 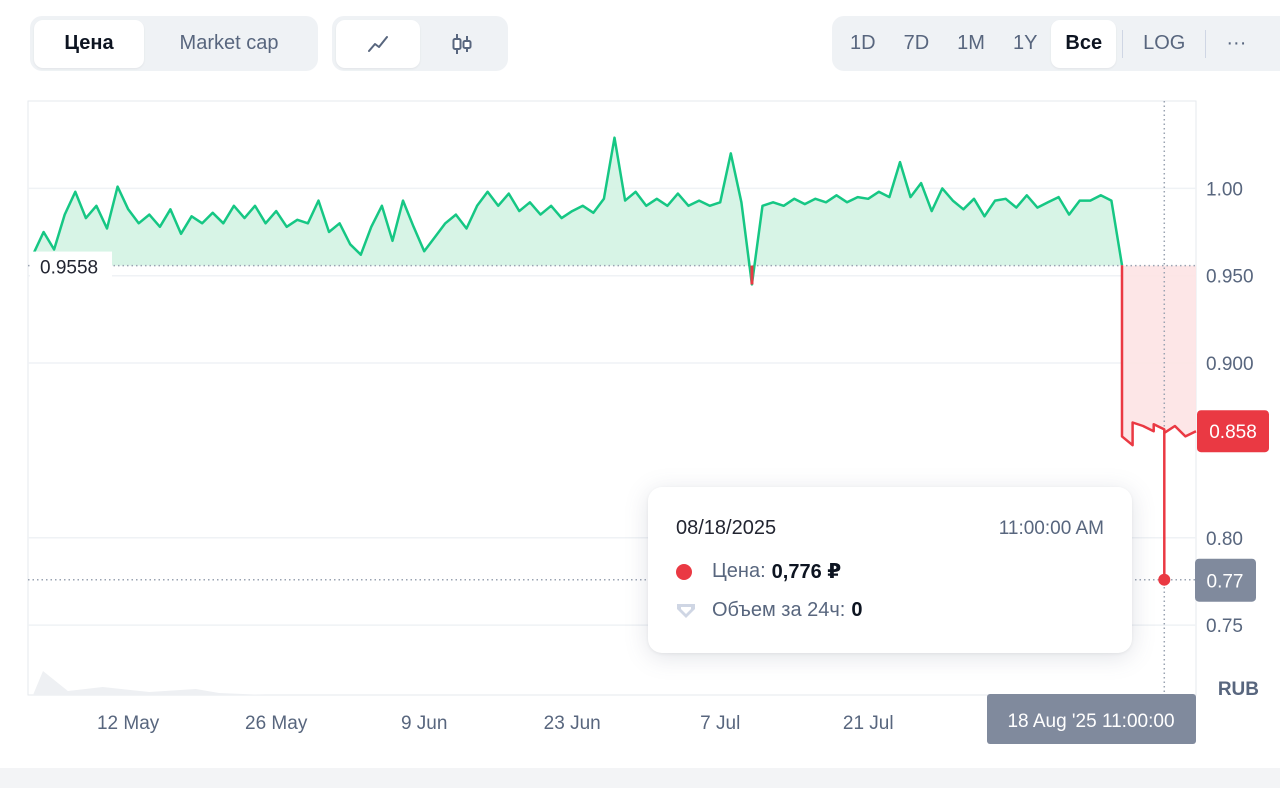 I want to click on x-tick-label: 21 Jul, so click(x=868, y=723).